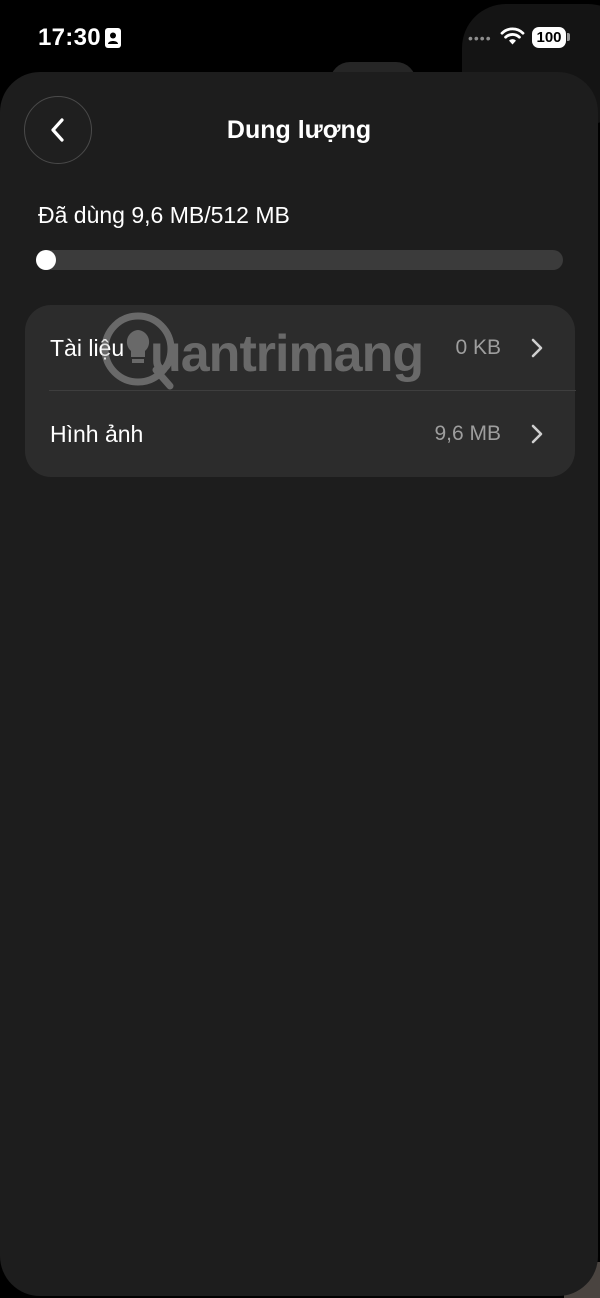 This screenshot has width=600, height=1298. What do you see at coordinates (87, 348) in the screenshot?
I see `list-item-label: Tài liệu` at bounding box center [87, 348].